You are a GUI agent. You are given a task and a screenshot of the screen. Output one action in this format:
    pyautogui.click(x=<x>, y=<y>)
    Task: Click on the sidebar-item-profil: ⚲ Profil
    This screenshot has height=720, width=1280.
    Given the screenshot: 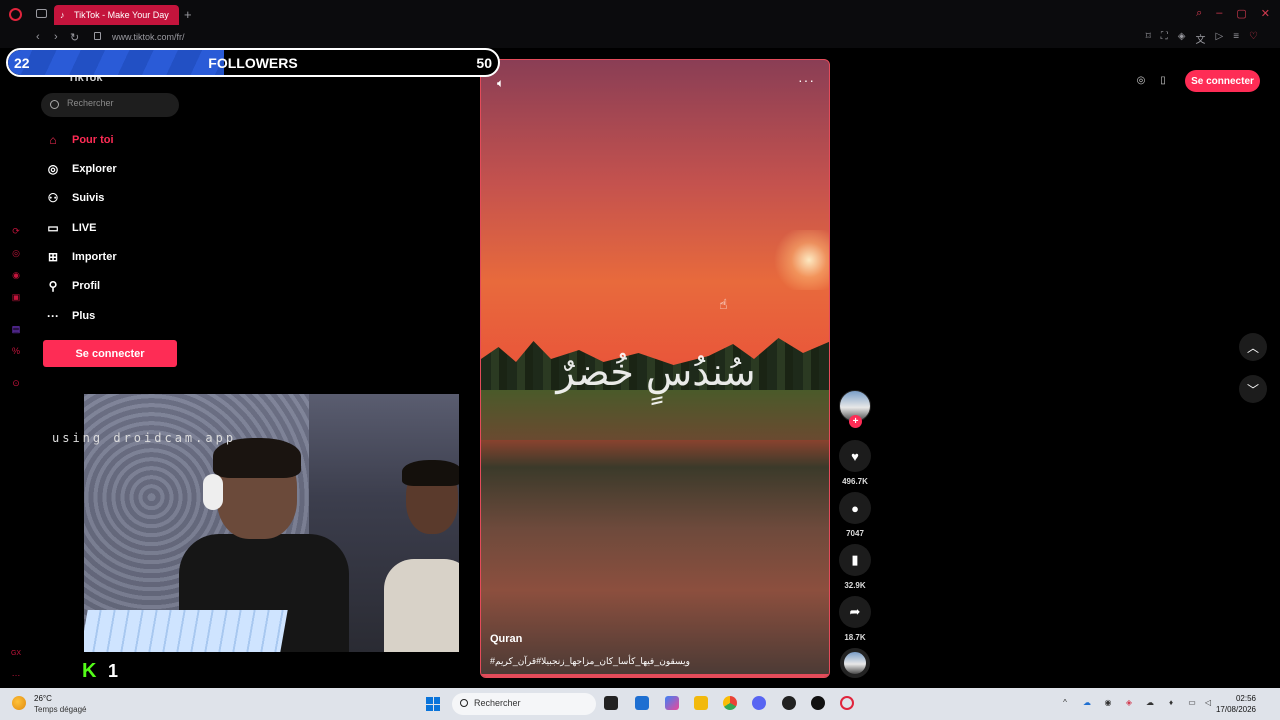 What is the action you would take?
    pyautogui.click(x=114, y=286)
    